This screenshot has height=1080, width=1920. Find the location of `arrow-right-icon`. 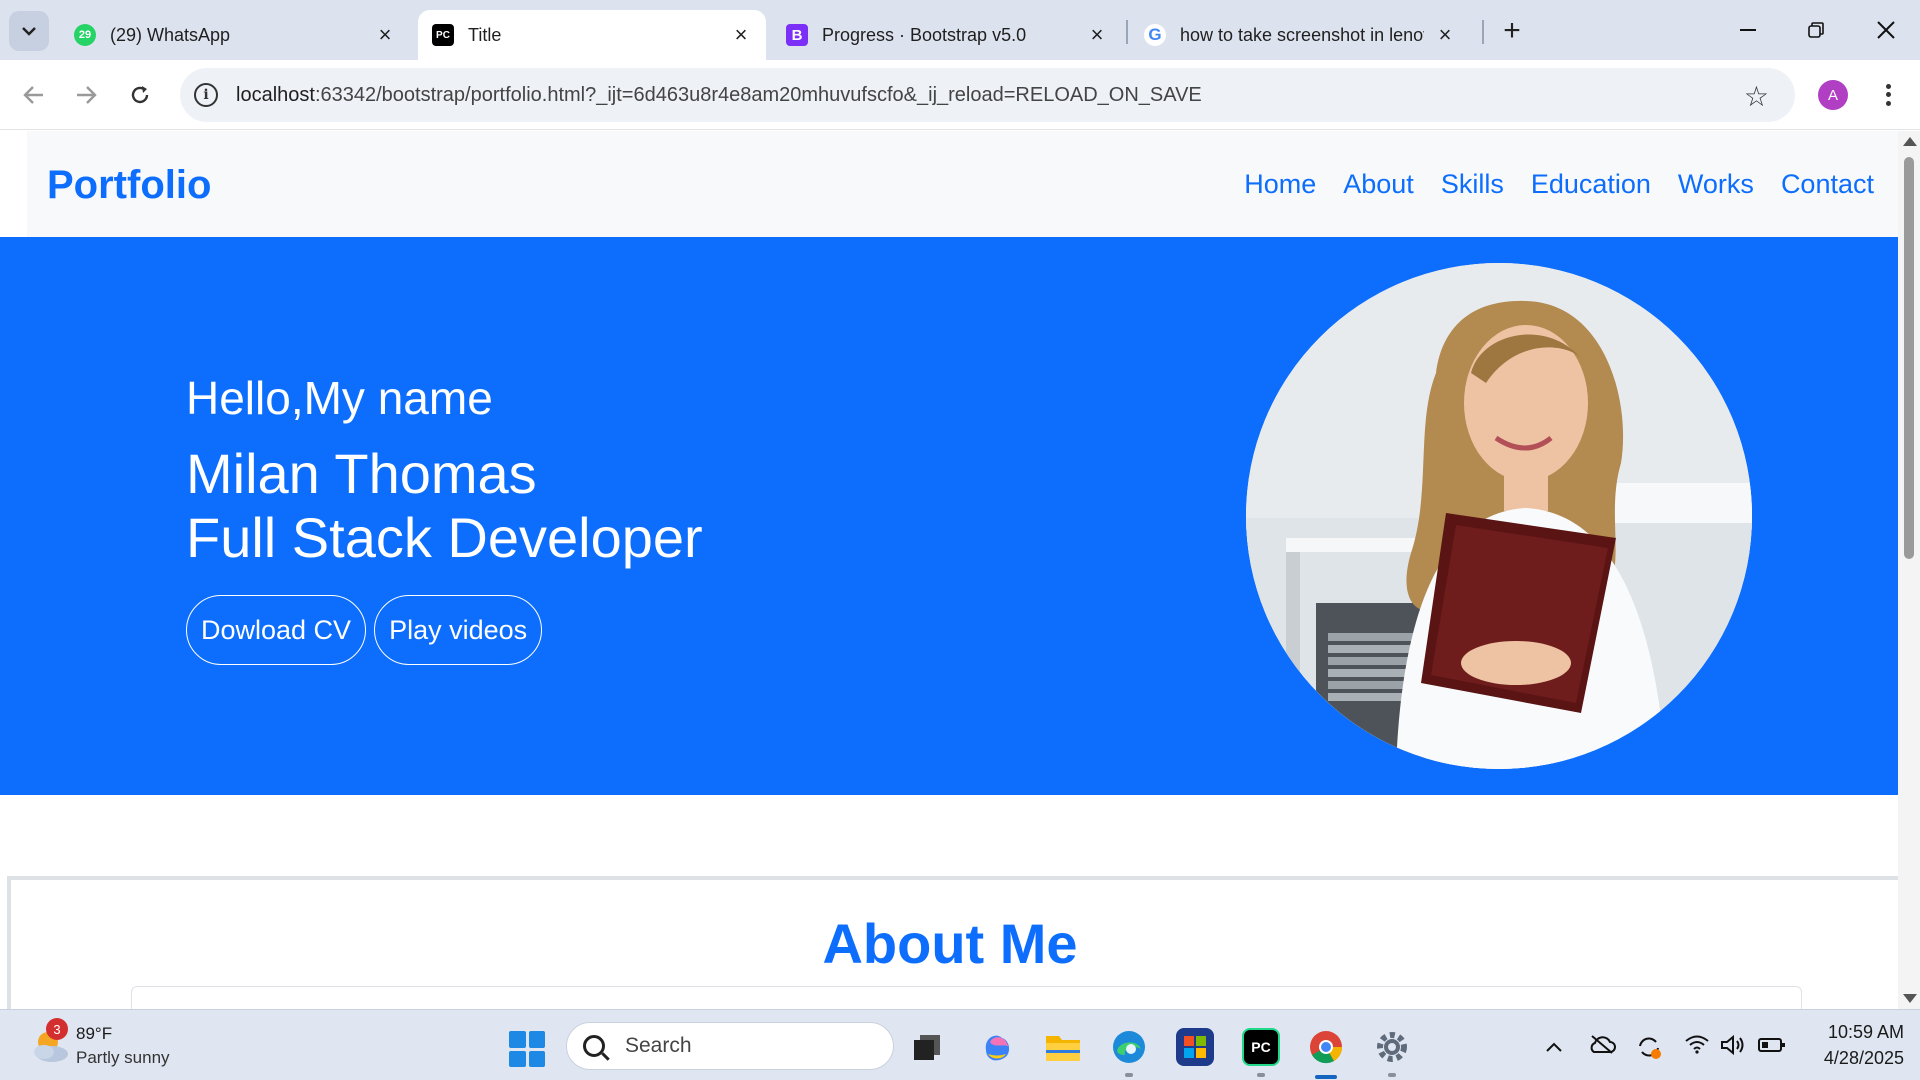

arrow-right-icon is located at coordinates (87, 95).